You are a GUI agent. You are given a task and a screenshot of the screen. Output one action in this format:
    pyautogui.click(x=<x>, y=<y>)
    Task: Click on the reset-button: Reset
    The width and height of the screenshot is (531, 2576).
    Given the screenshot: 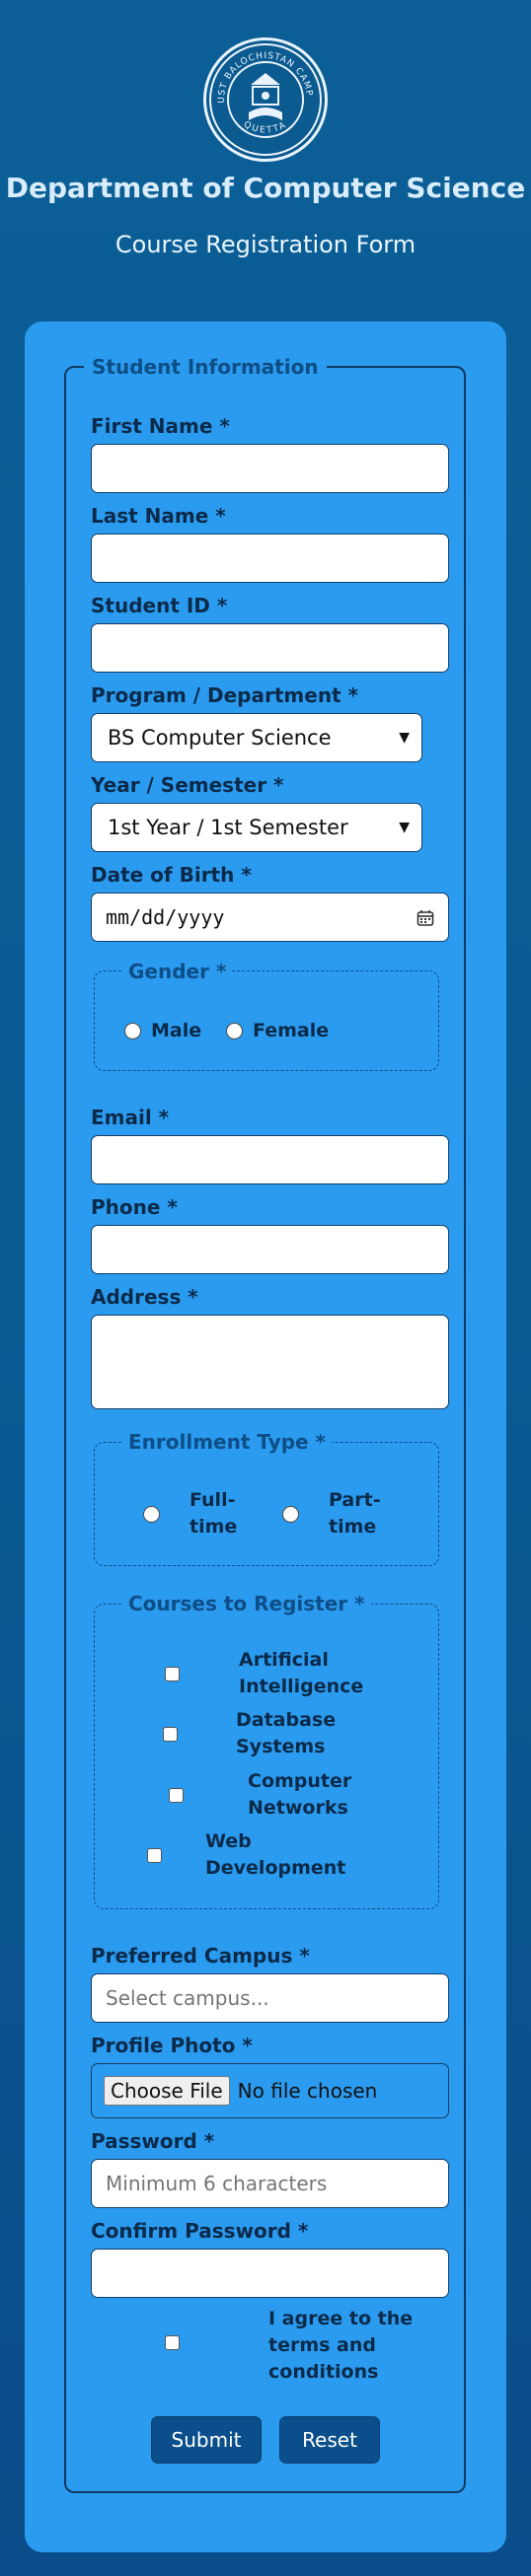 What is the action you would take?
    pyautogui.click(x=329, y=2440)
    